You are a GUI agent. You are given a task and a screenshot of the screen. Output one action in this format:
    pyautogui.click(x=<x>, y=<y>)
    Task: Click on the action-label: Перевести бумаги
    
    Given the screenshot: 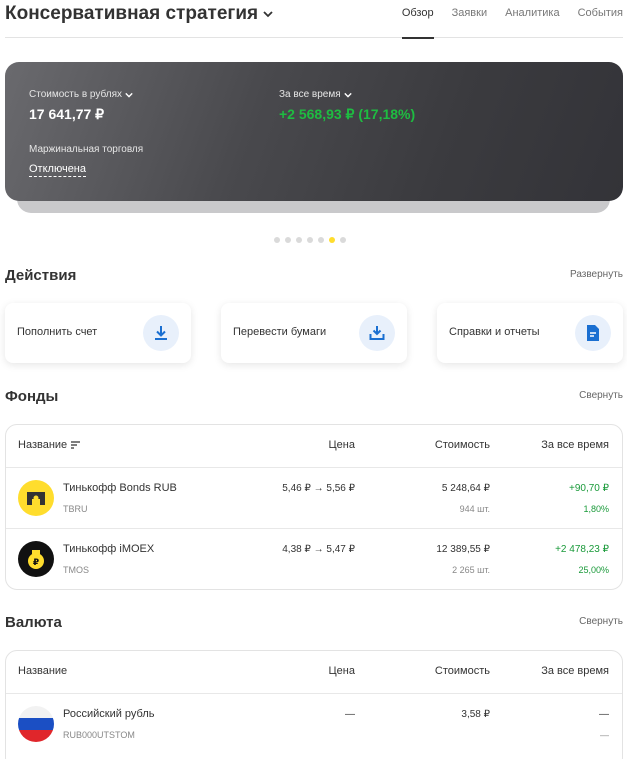 What is the action you would take?
    pyautogui.click(x=280, y=332)
    